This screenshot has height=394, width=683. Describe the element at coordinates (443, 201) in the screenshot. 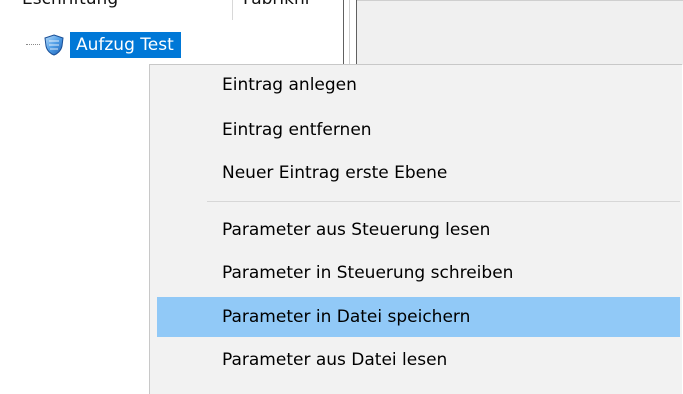

I see `menu-separator` at that location.